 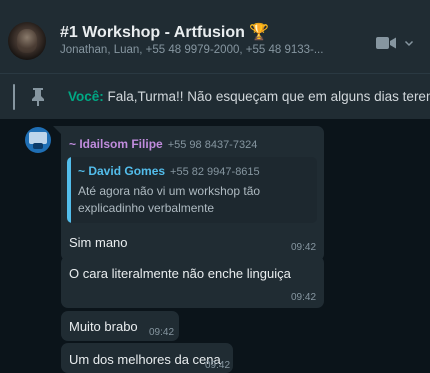 What do you see at coordinates (116, 144) in the screenshot?
I see `sender-name: ~ Idailsom Filipe` at bounding box center [116, 144].